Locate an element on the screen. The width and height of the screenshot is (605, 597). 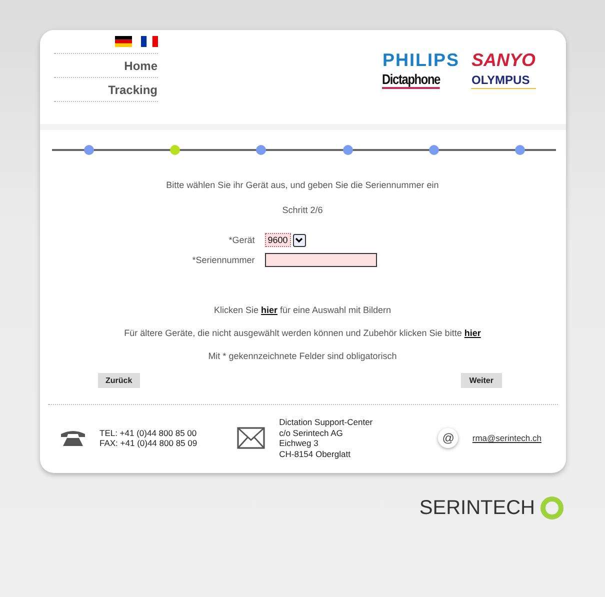
link-sentence: Klicken Sie hier für eine Auswahl mit Bildern is located at coordinates (303, 310).